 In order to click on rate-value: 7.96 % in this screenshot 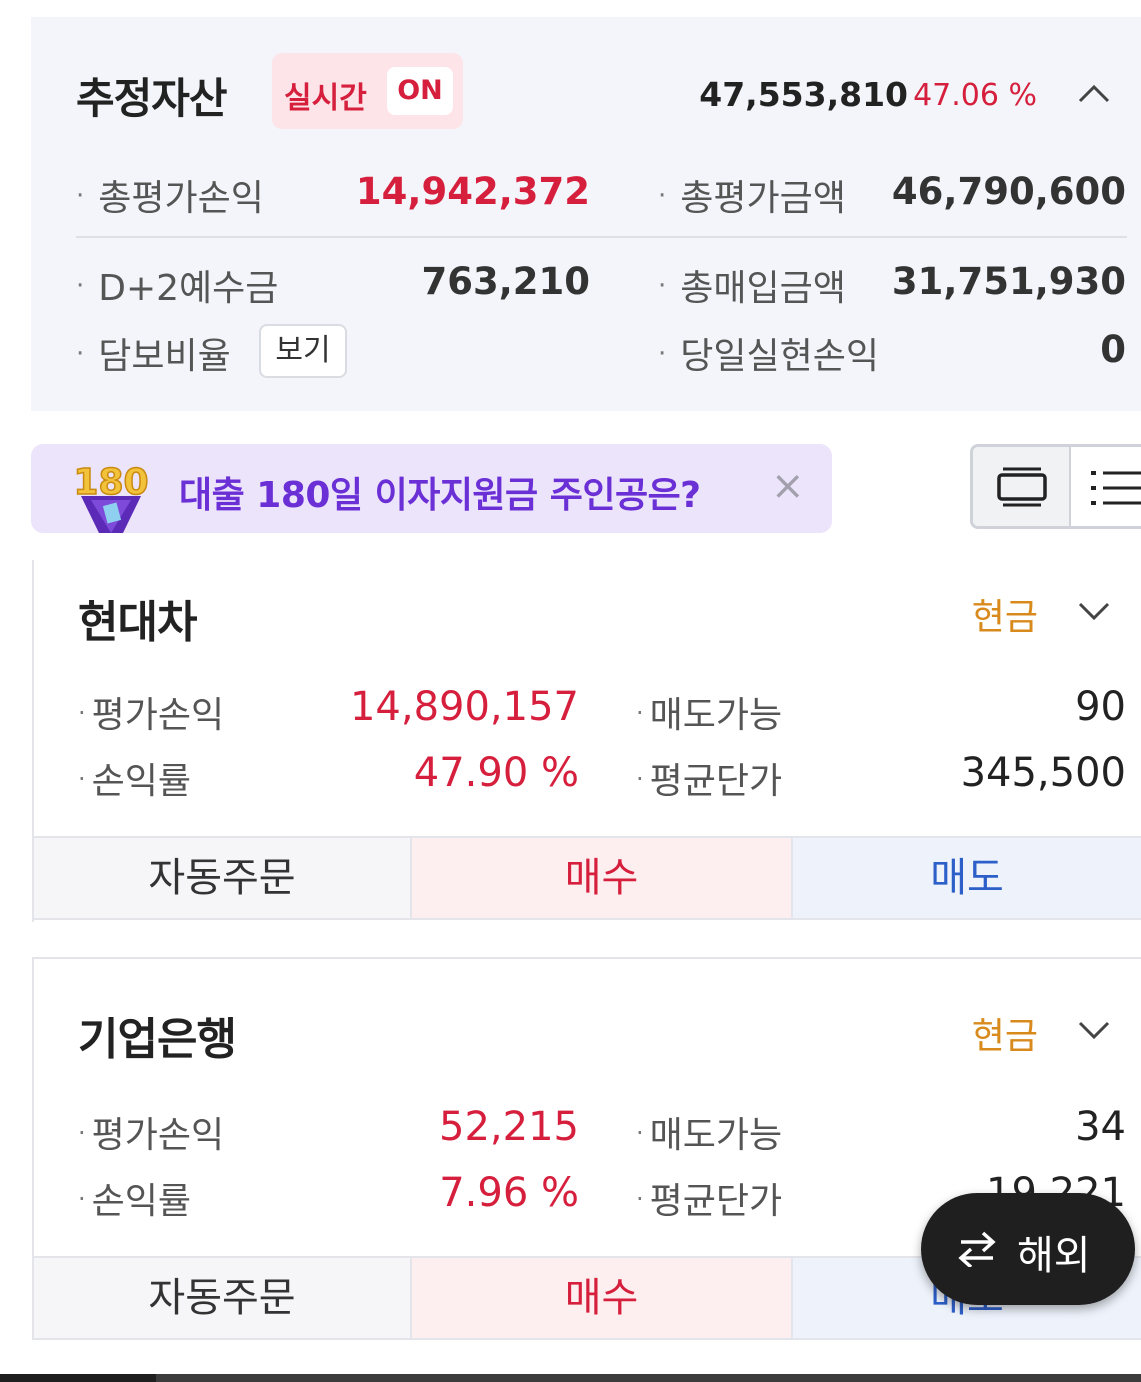, I will do `click(509, 1193)`.